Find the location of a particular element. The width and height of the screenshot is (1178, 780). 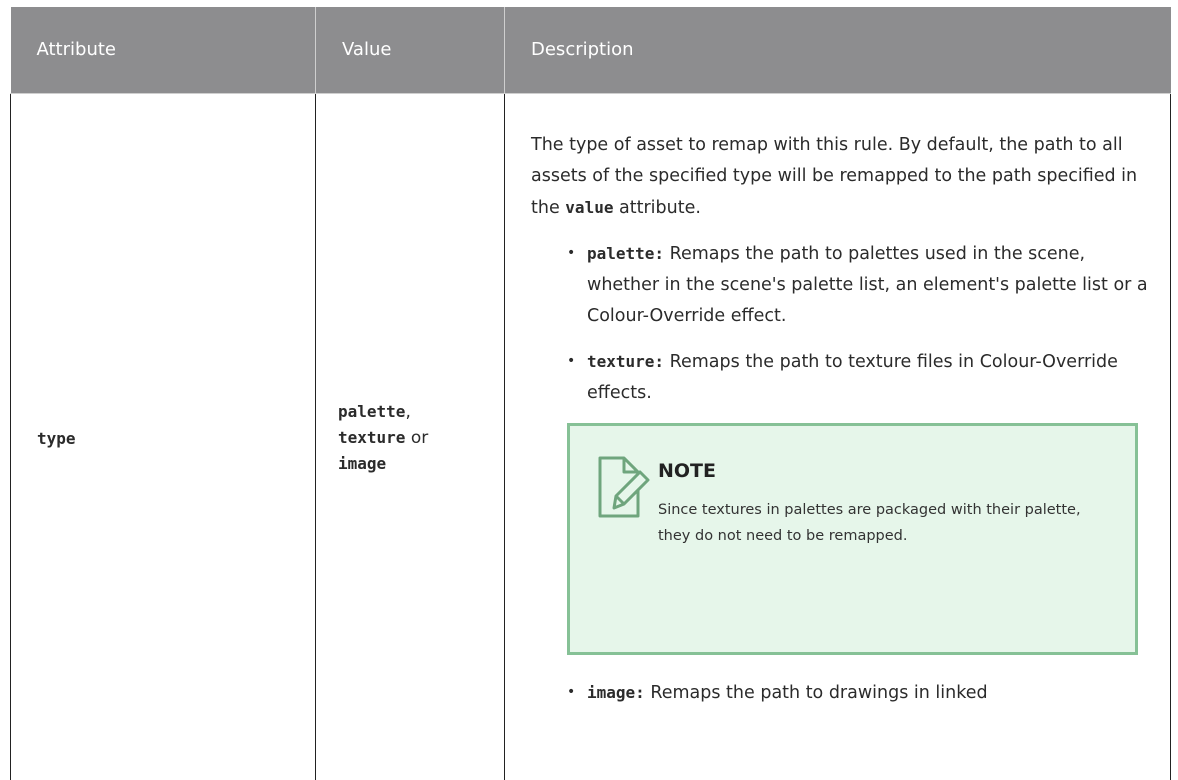

value-cell: palette, texture or image is located at coordinates (410, 436).